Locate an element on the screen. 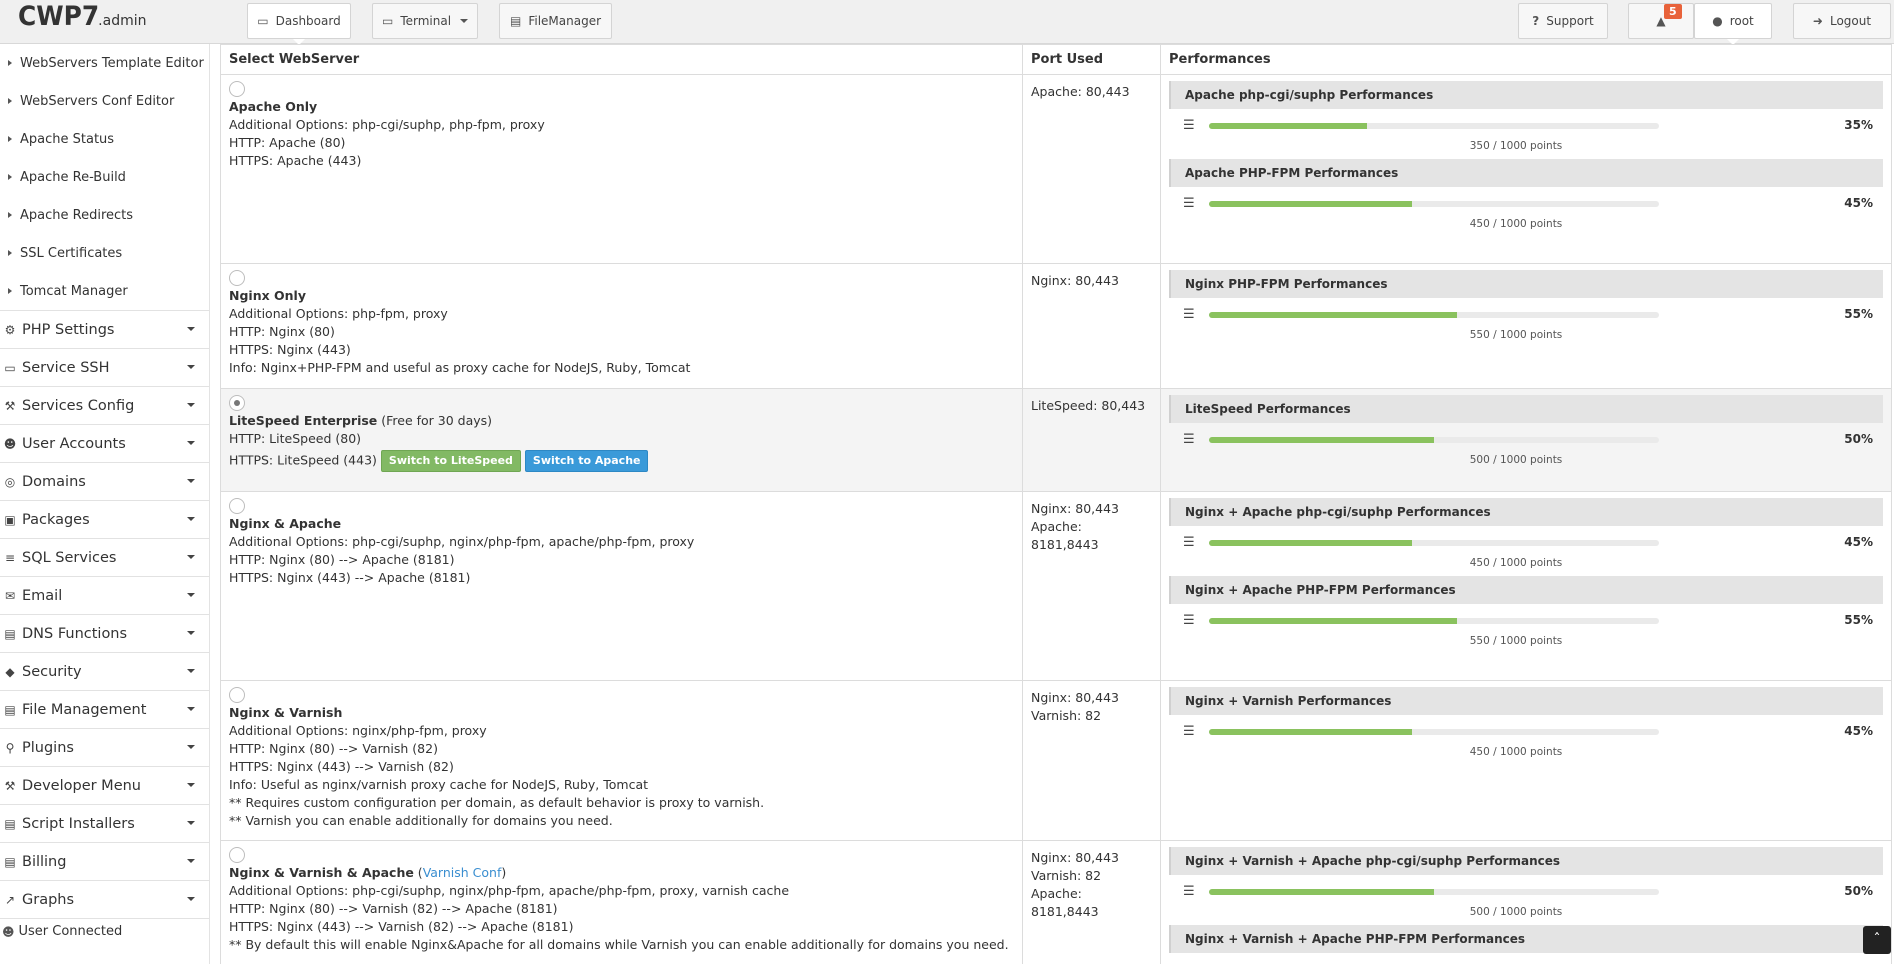  webserver-detail: HTTPS: Nginx (443) --> Varnish (82) is located at coordinates (341, 766).